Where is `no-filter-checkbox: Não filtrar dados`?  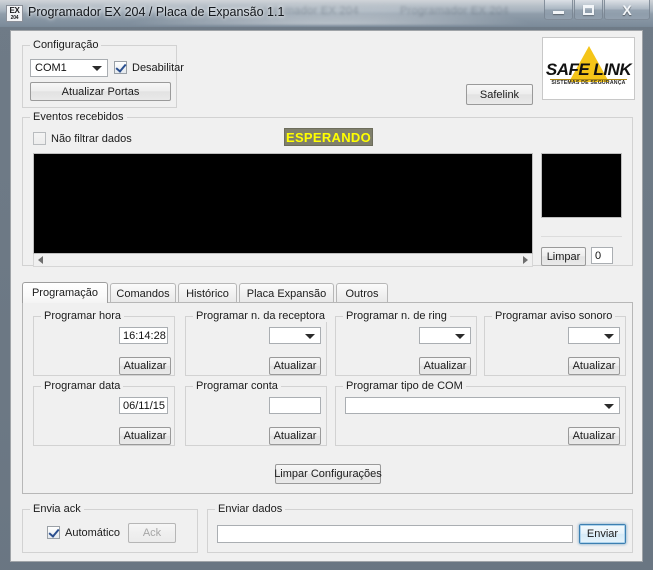
no-filter-checkbox: Não filtrar dados is located at coordinates (82, 138).